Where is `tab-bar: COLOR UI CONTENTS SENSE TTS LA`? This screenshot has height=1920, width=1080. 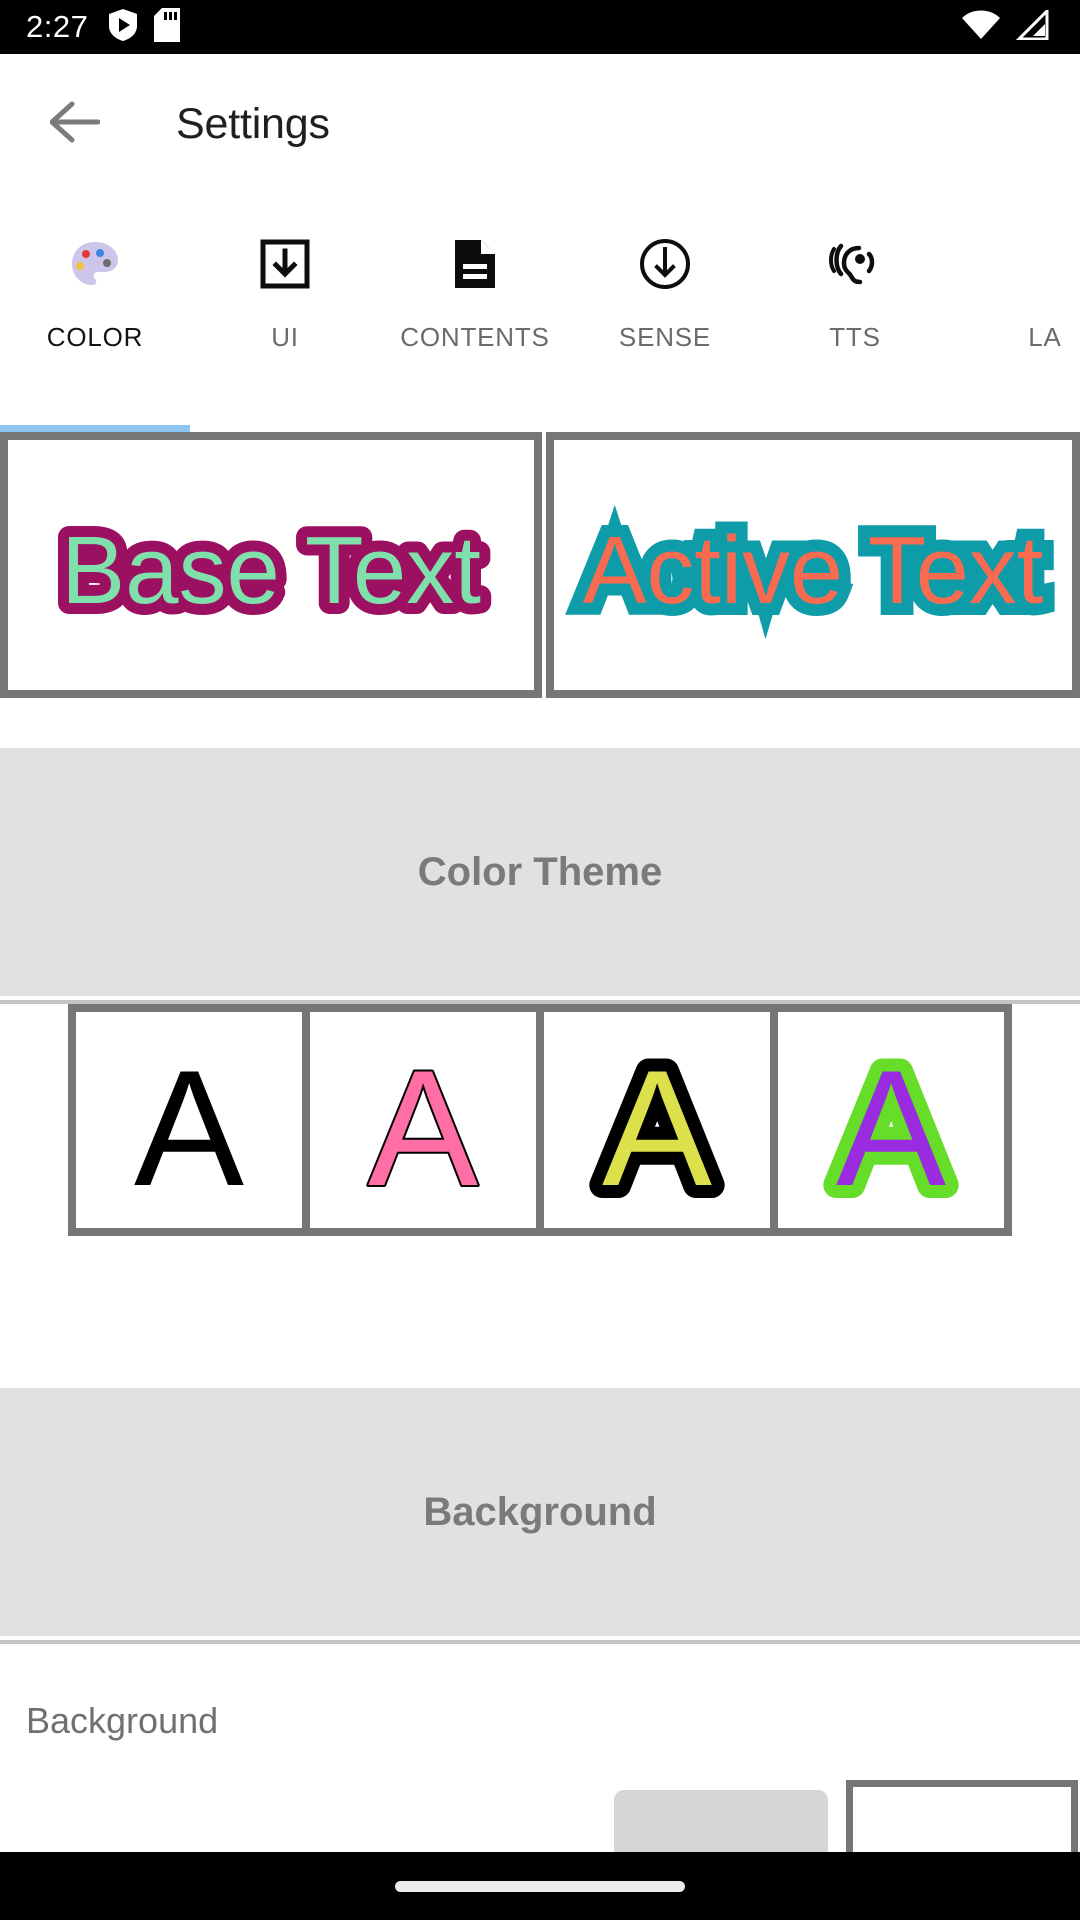 tab-bar: COLOR UI CONTENTS SENSE TTS LA is located at coordinates (540, 312).